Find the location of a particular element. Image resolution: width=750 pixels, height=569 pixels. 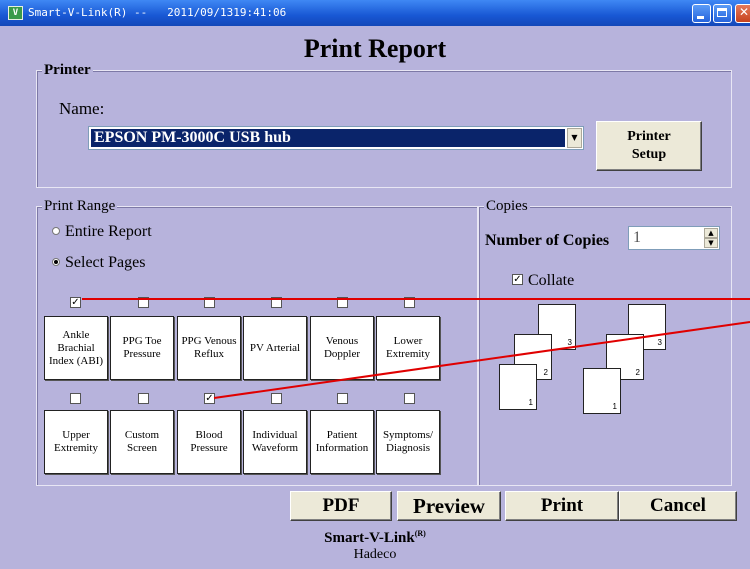

cancel-button: Cancel is located at coordinates (678, 506).